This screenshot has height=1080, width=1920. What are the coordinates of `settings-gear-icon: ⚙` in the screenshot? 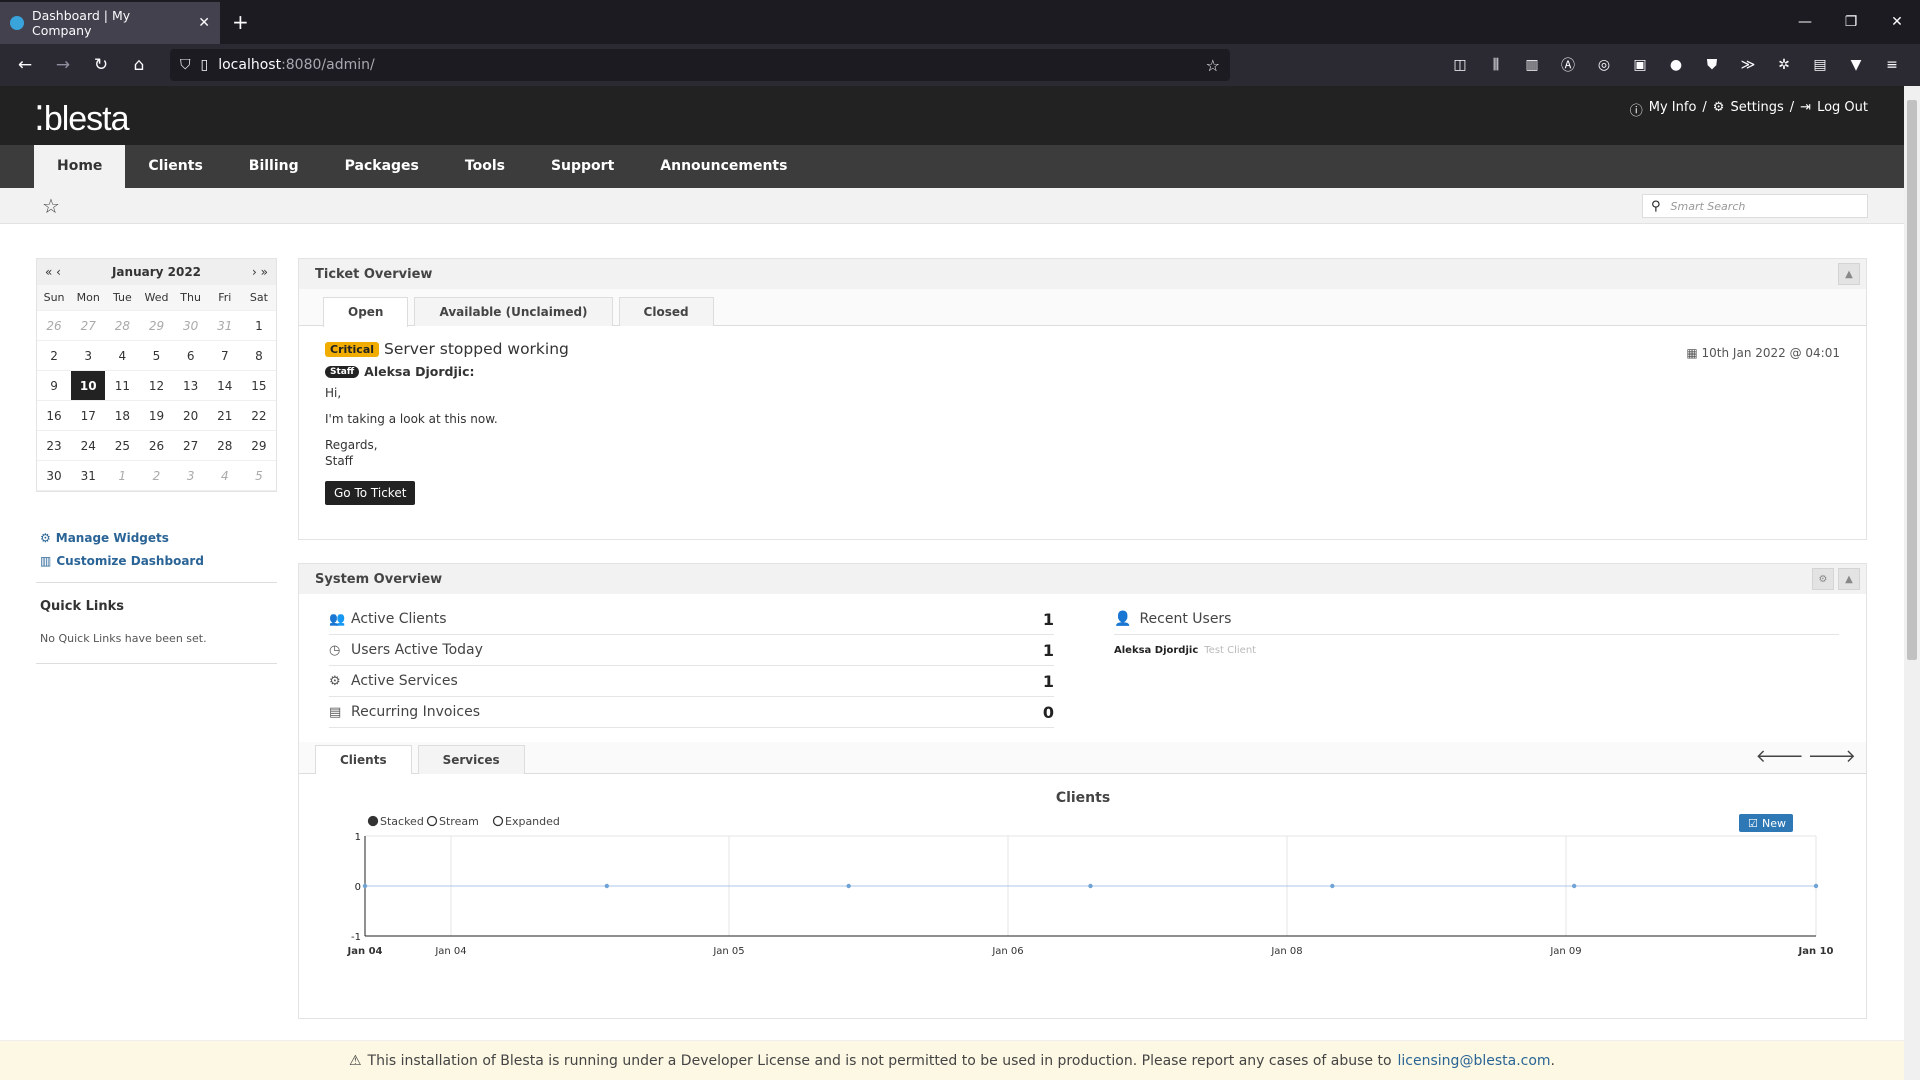 It's located at (1823, 579).